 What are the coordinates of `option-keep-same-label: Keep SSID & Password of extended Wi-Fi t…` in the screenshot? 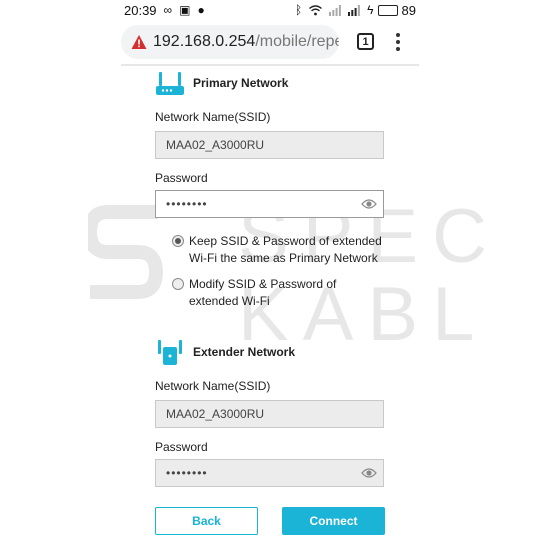 It's located at (285, 249).